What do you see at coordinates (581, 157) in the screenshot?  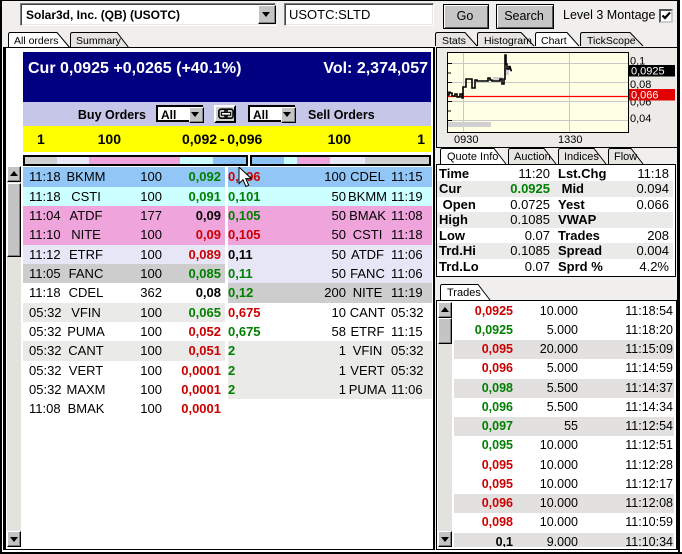 I see `svg-text: Indices` at bounding box center [581, 157].